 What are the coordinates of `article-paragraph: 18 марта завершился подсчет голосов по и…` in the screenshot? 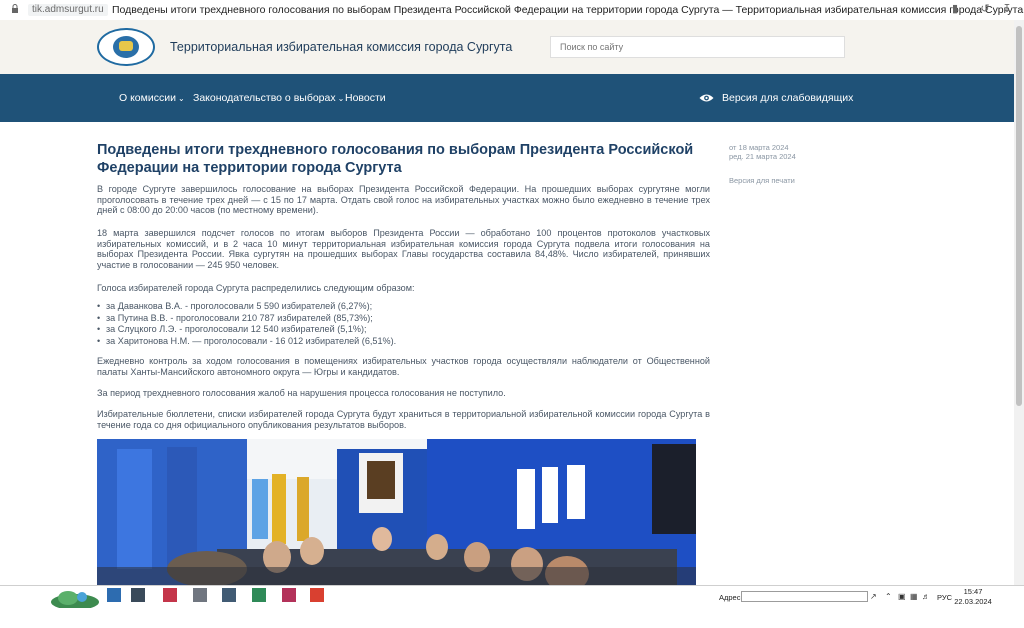 It's located at (403, 249).